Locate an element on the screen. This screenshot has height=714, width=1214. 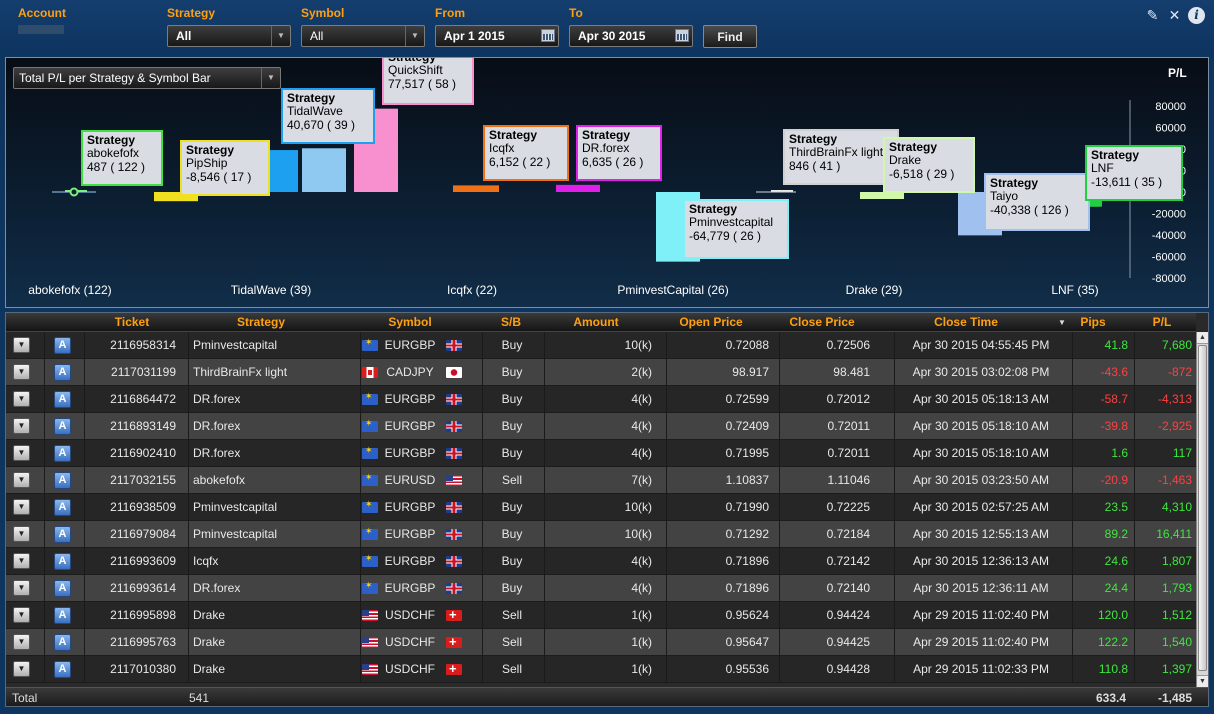
to-date-input: Apr 30 2015 is located at coordinates (631, 36).